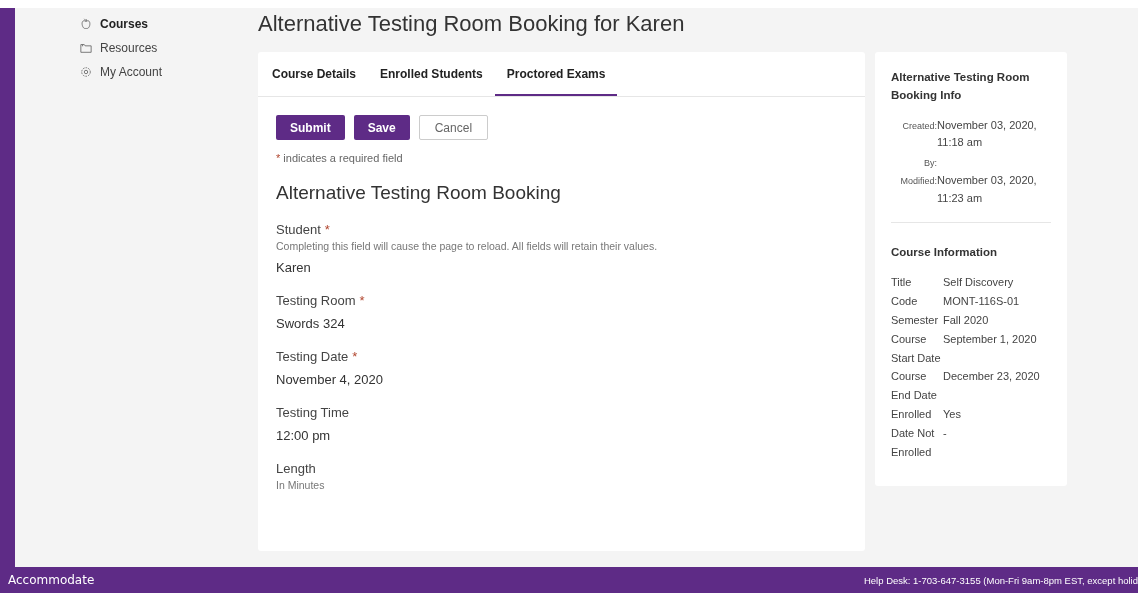  I want to click on info-title: Alternative Testing Room Booking Info, so click(961, 87).